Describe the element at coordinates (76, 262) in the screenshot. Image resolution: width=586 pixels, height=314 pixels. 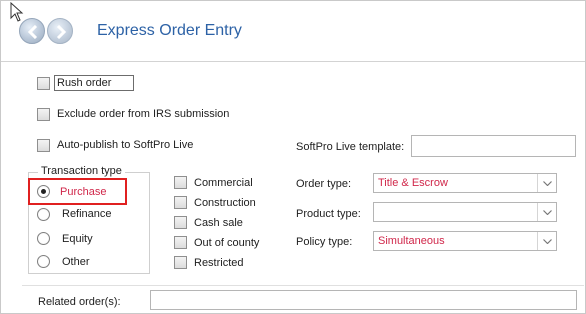
I see `other-label: Other` at that location.